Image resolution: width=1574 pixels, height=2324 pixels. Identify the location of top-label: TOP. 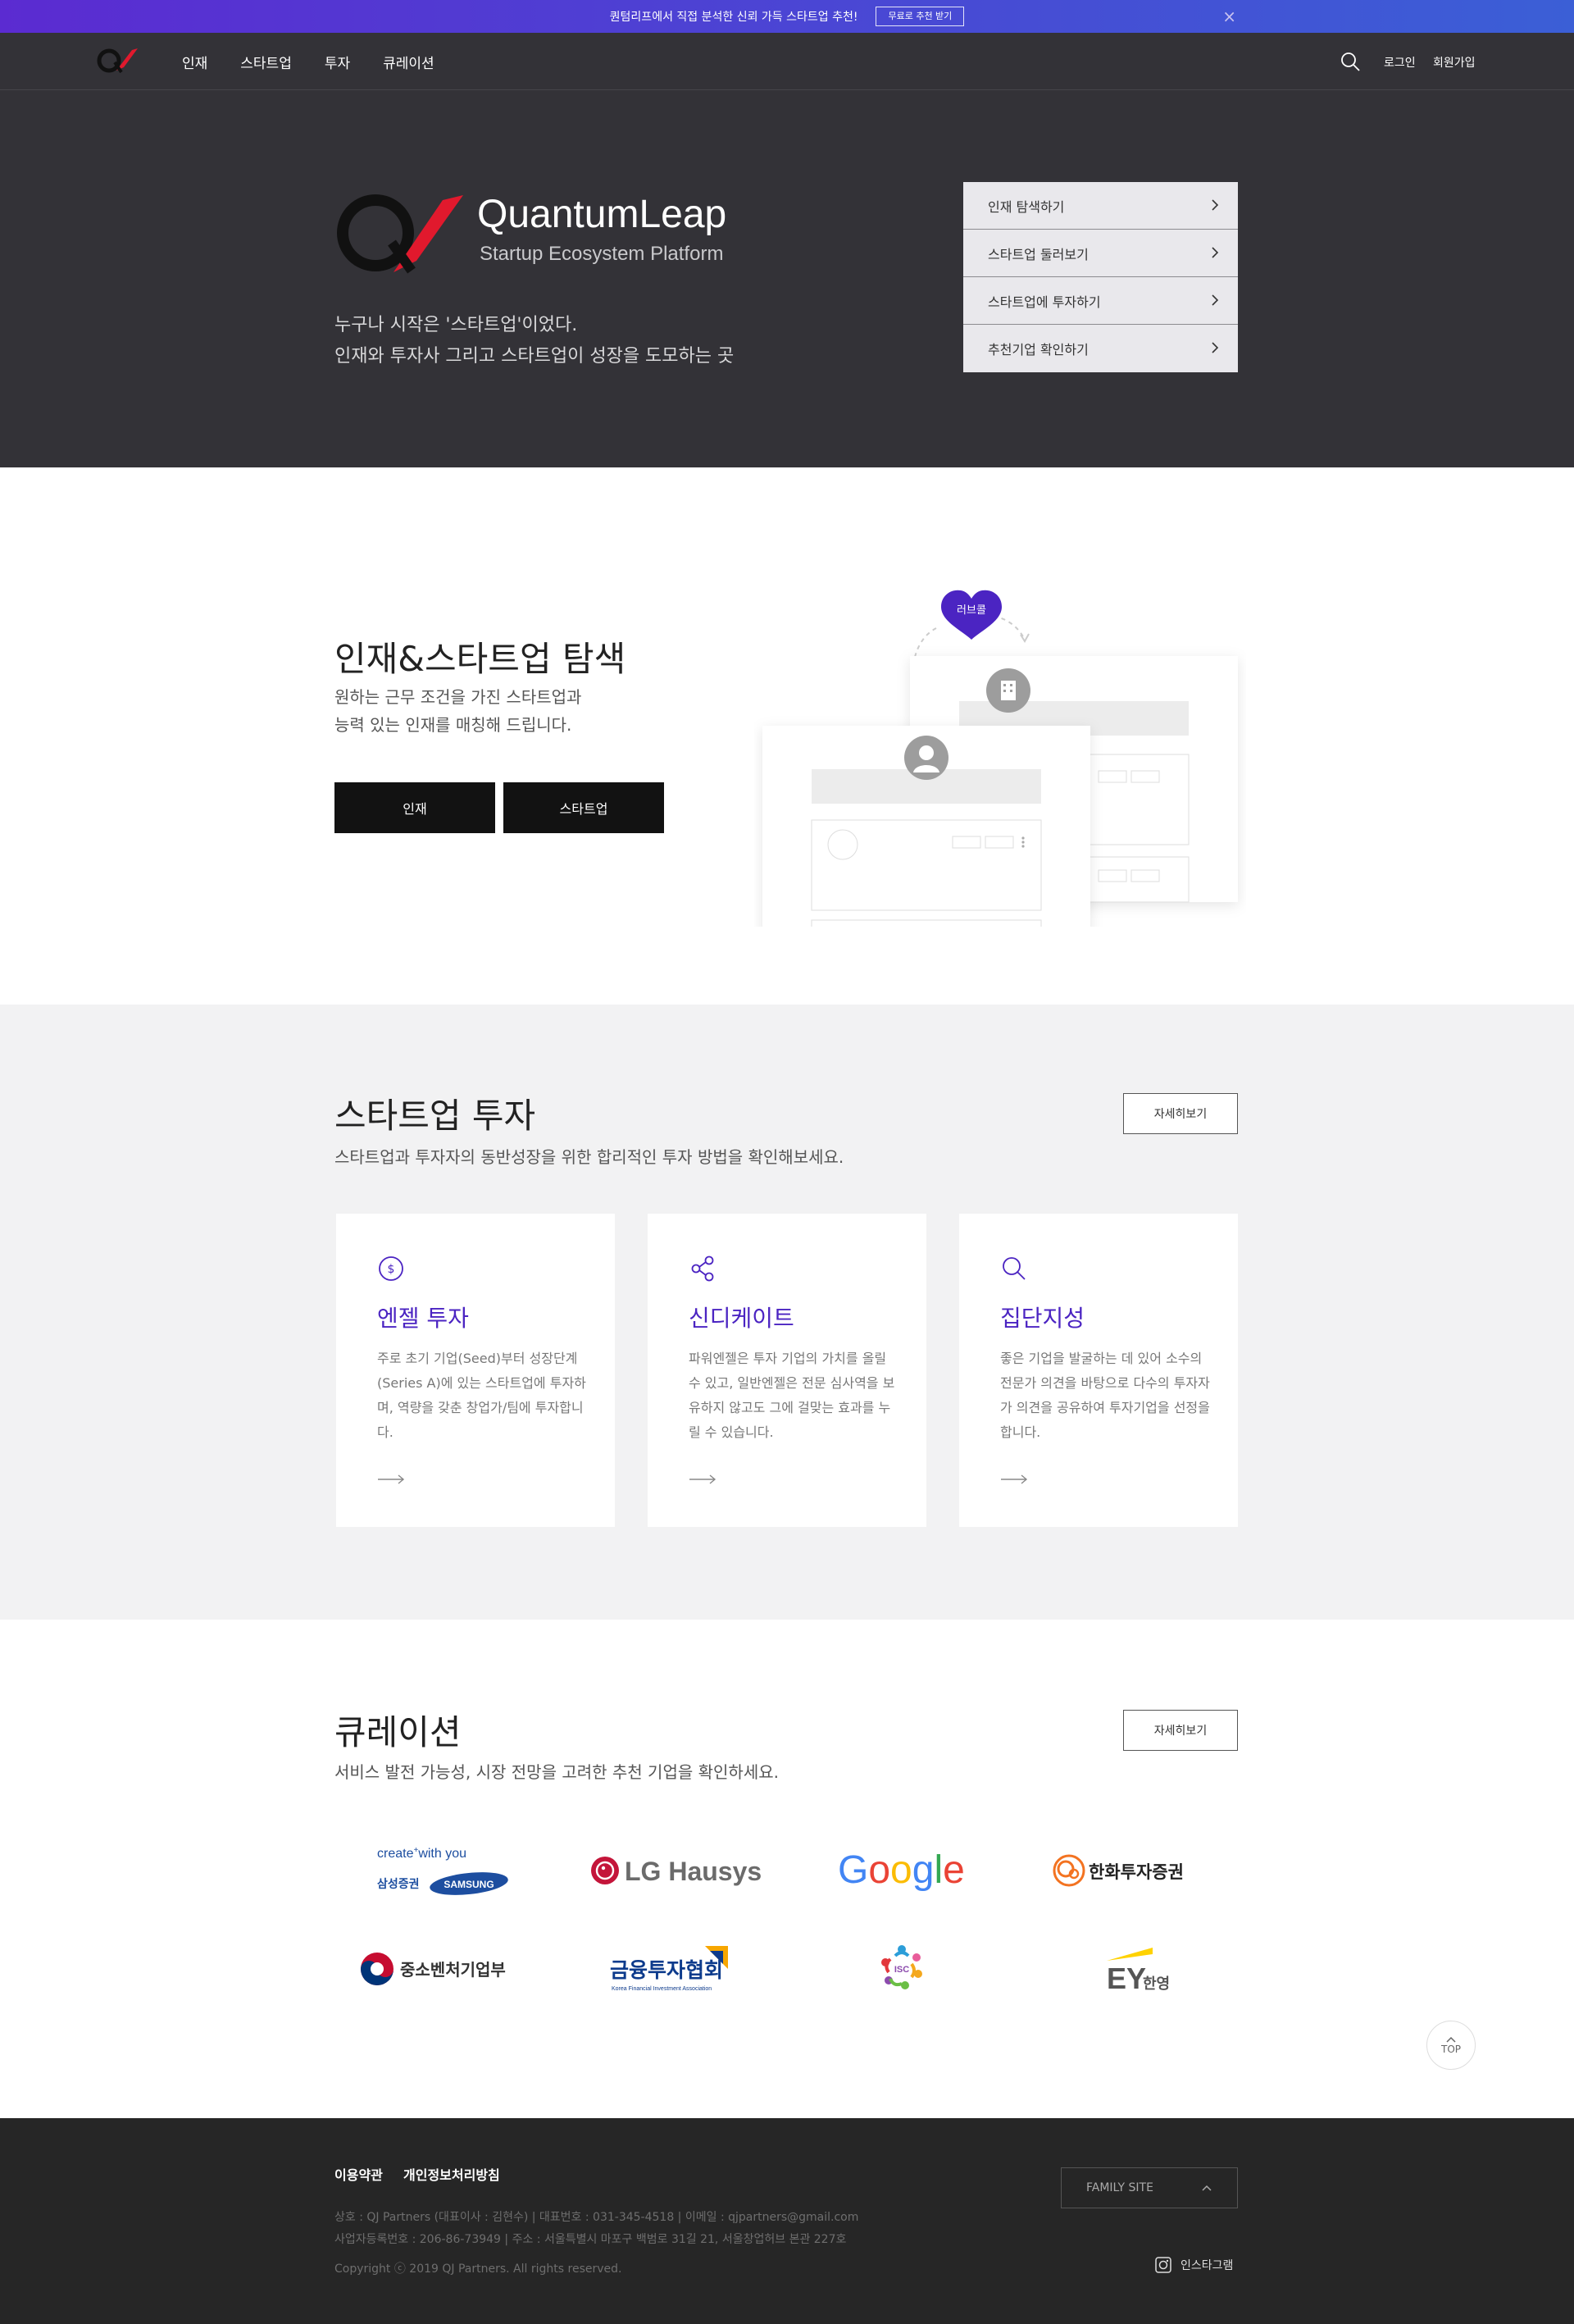
(1450, 2049).